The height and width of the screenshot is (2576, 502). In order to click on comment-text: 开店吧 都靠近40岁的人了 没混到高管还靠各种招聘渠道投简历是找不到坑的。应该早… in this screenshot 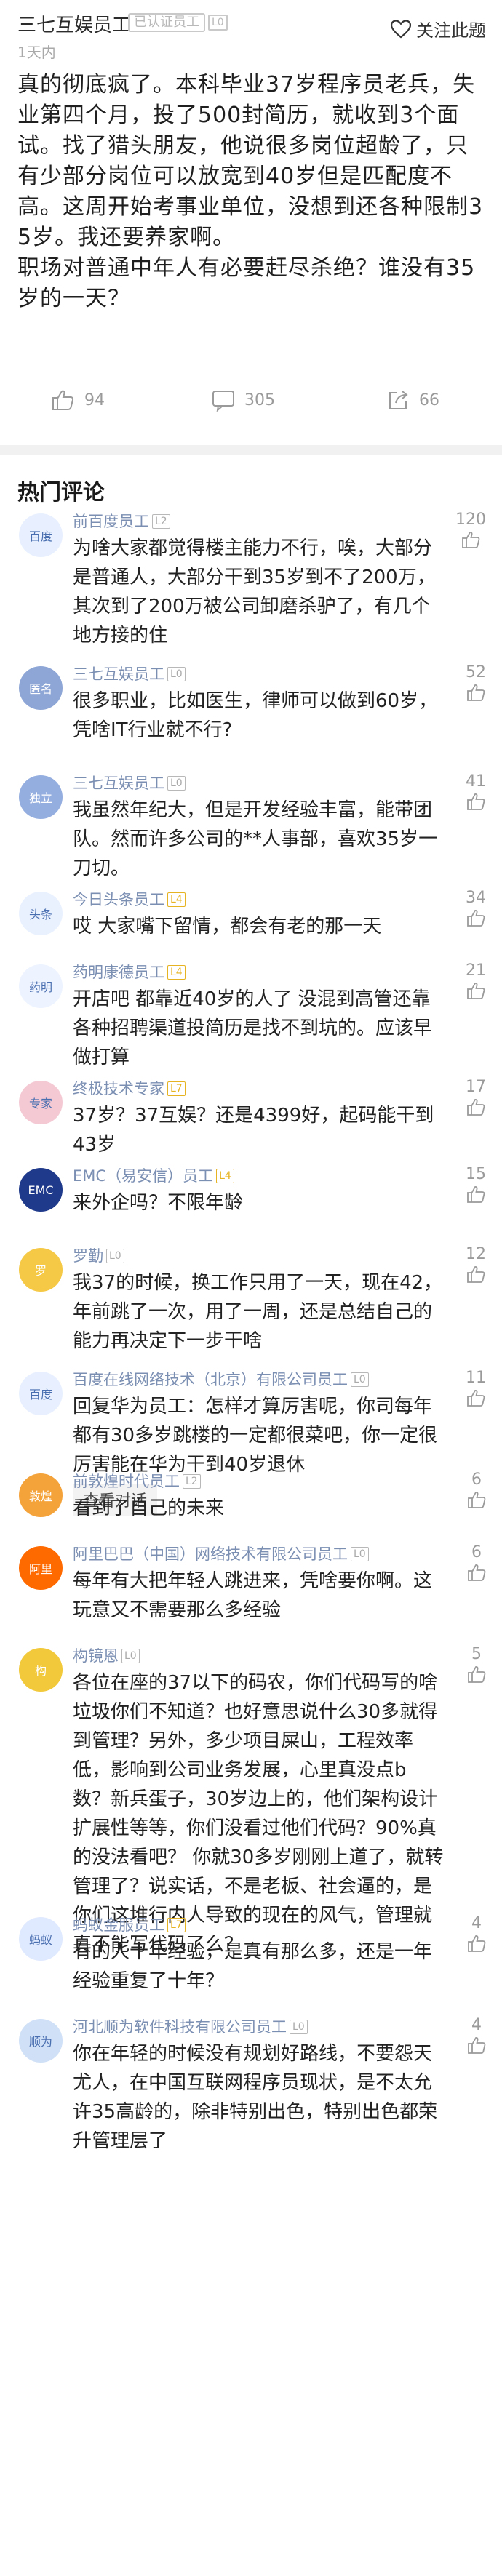, I will do `click(253, 1028)`.